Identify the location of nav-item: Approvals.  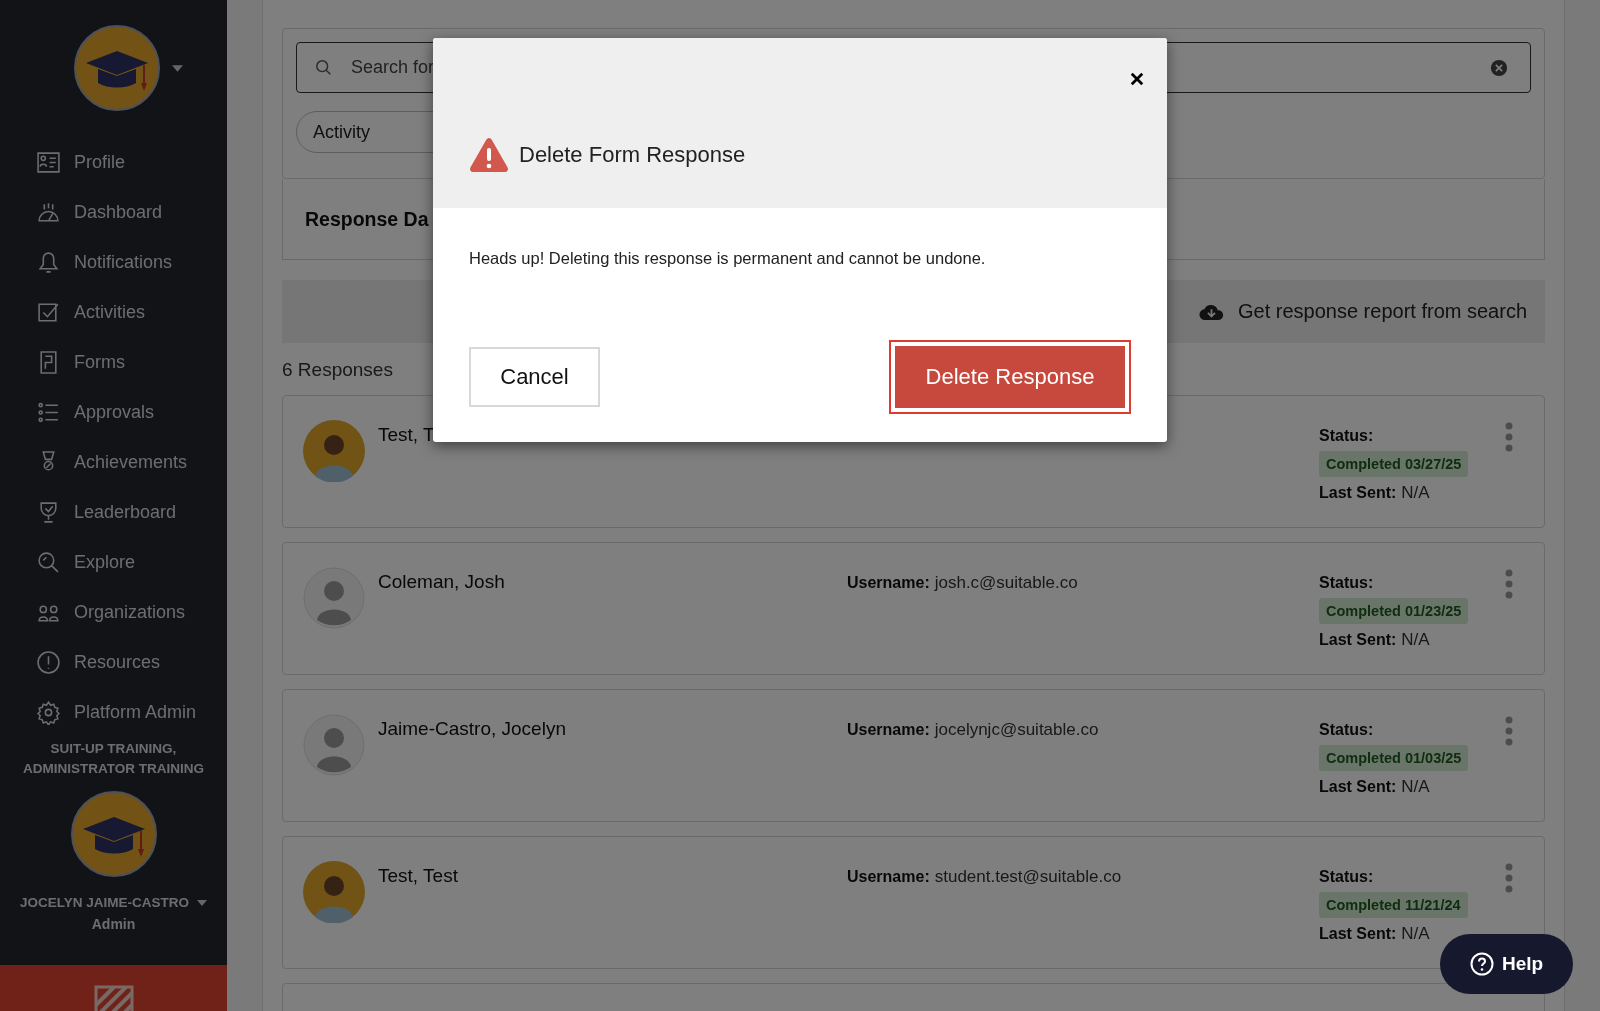
(113, 412).